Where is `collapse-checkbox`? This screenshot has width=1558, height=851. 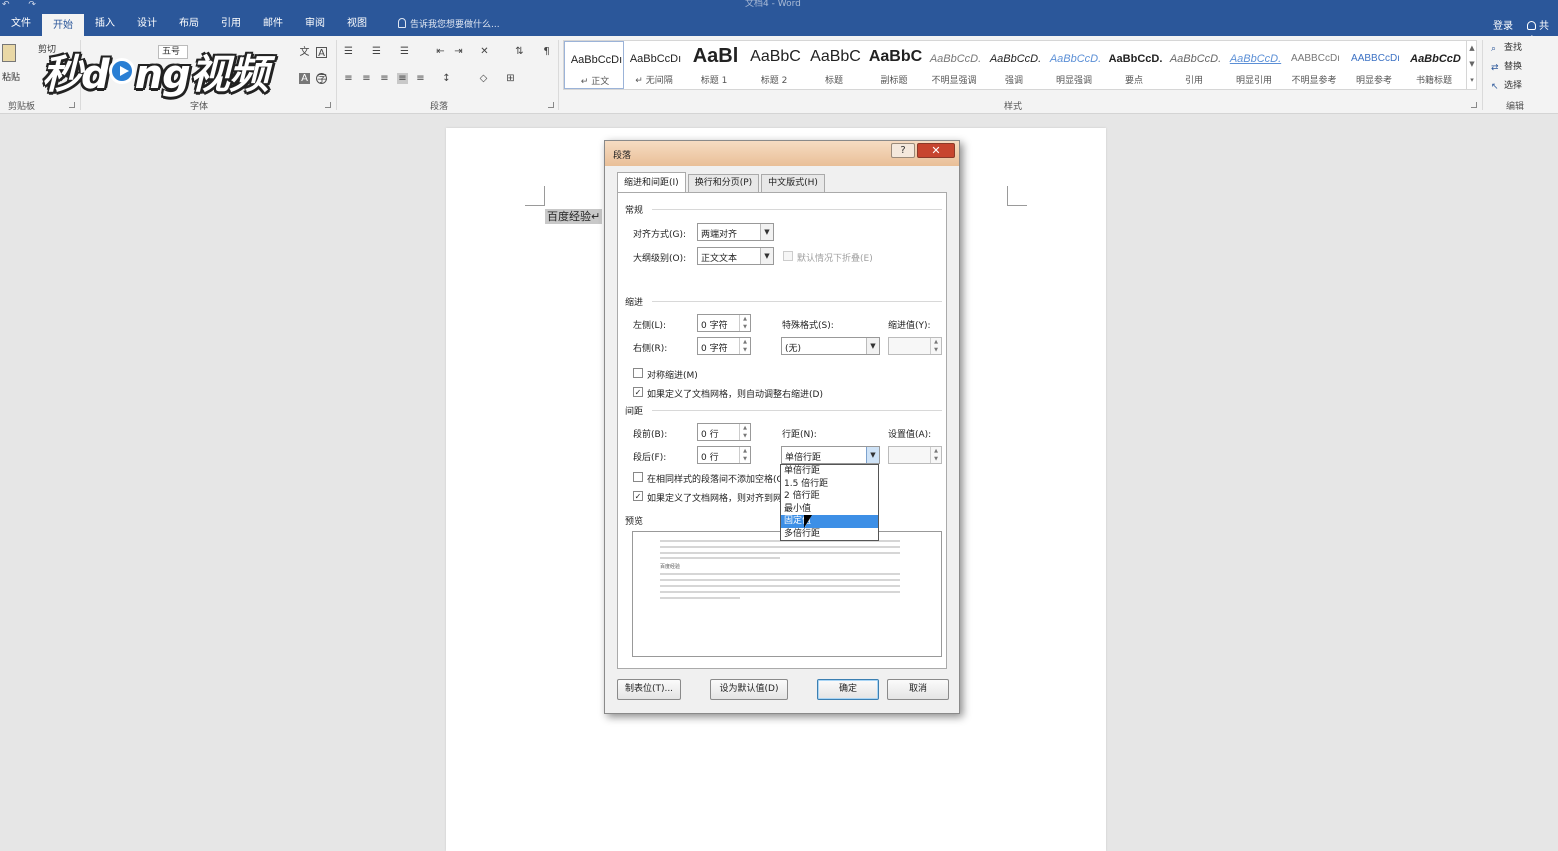
collapse-checkbox is located at coordinates (788, 256).